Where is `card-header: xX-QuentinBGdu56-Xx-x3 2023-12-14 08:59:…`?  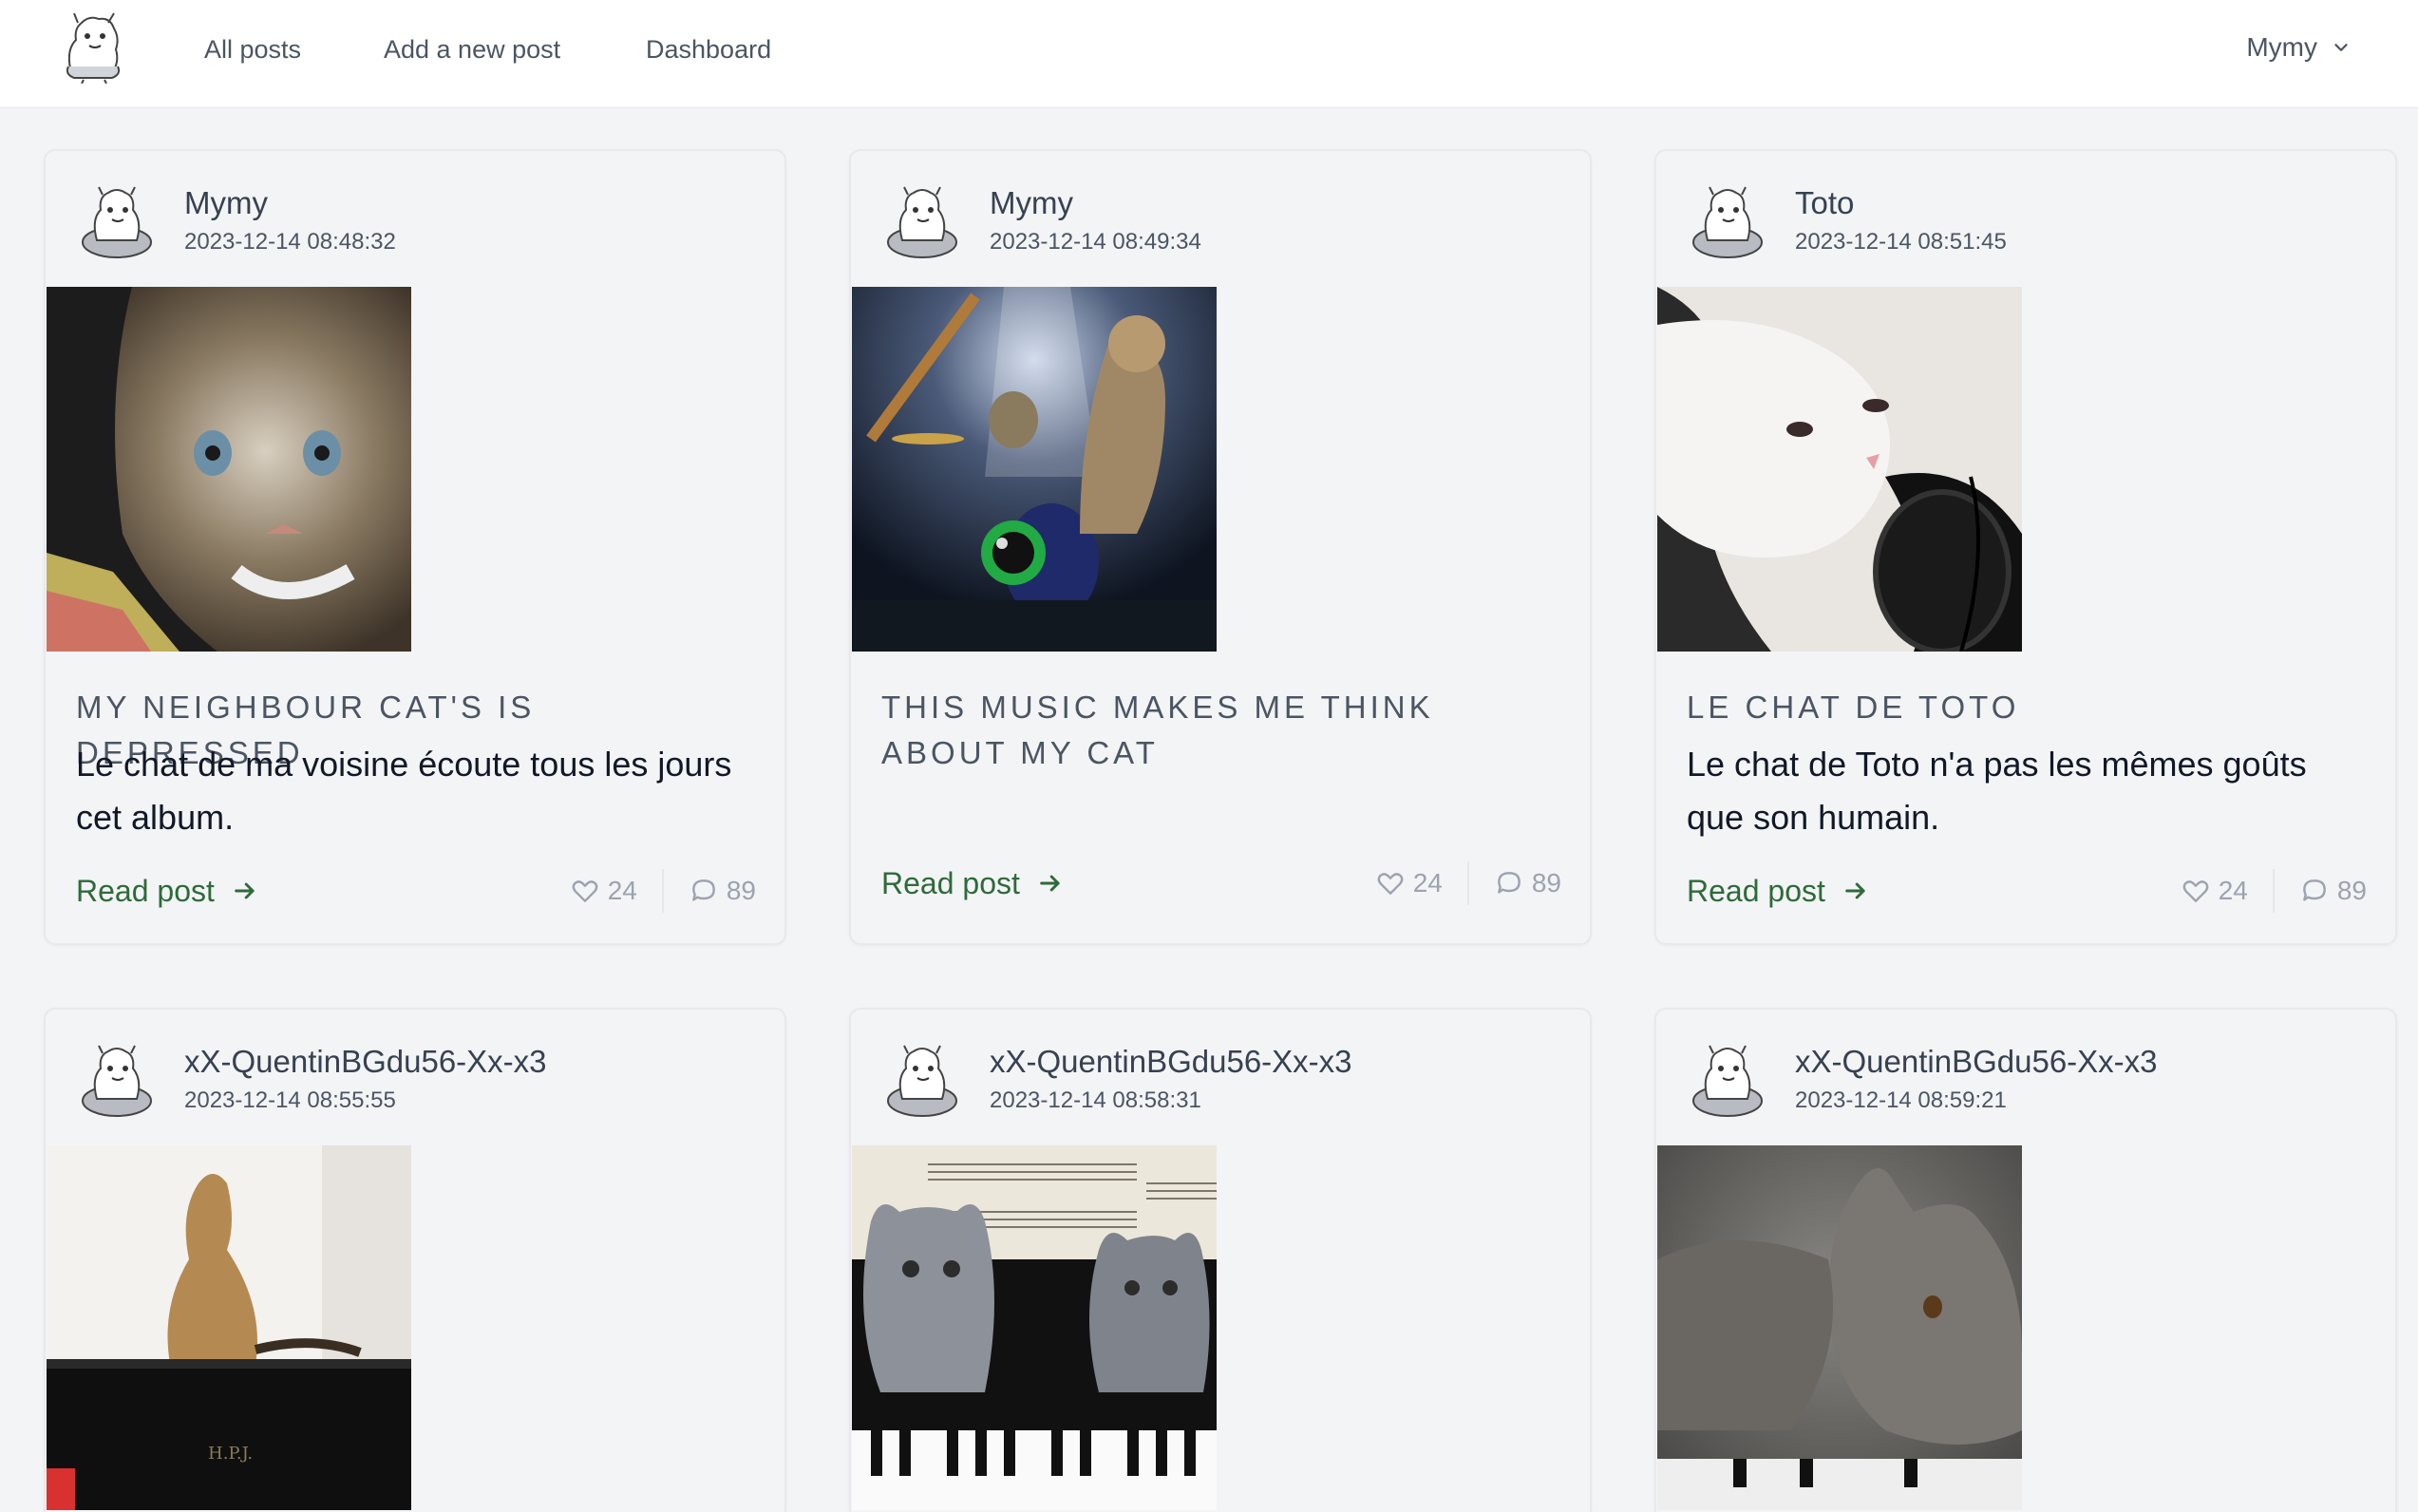 card-header: xX-QuentinBGdu56-Xx-x3 2023-12-14 08:59:… is located at coordinates (2026, 1077).